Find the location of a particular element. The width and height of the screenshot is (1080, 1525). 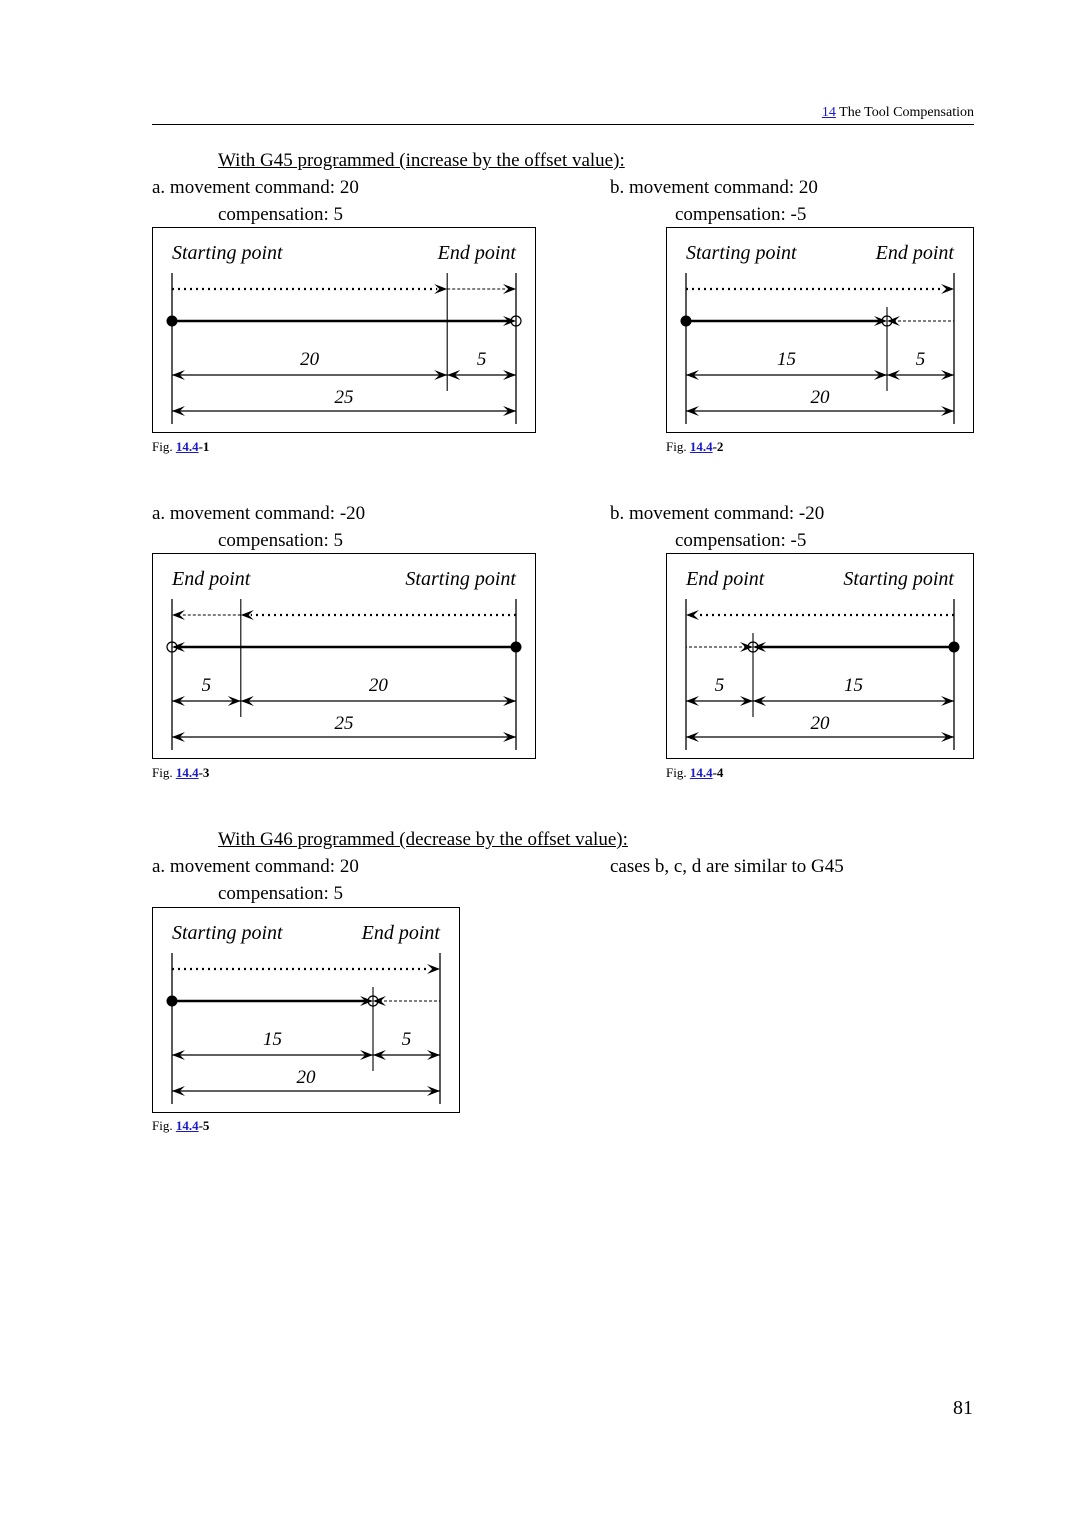

diagram-canvas: End point Starting point 5 20 25 is located at coordinates (344, 659).